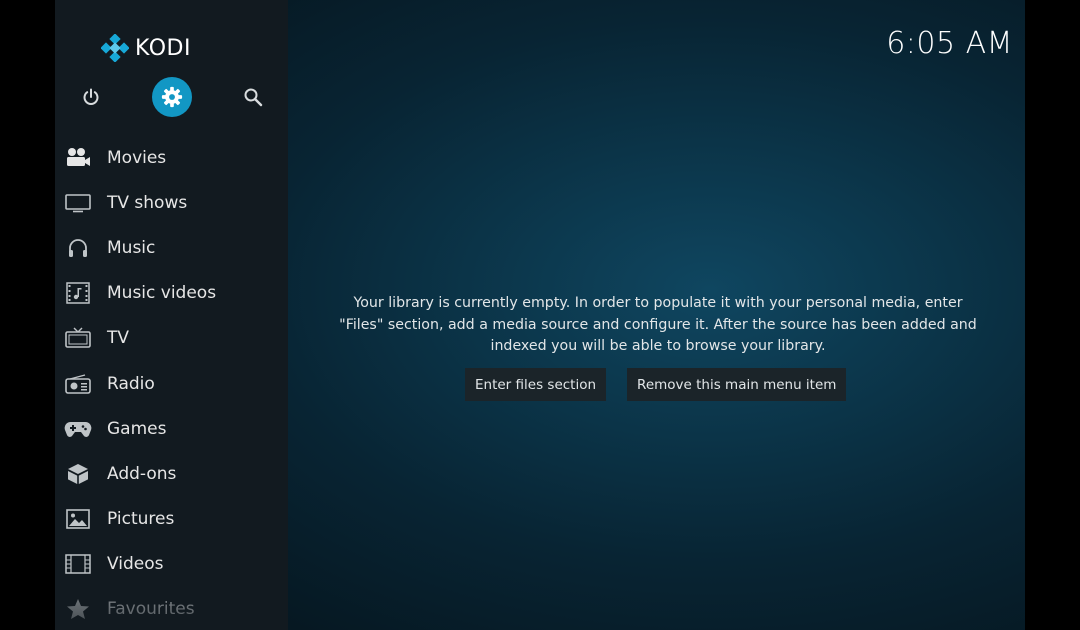 The image size is (1080, 630). I want to click on kodi-logo: KODI, so click(146, 48).